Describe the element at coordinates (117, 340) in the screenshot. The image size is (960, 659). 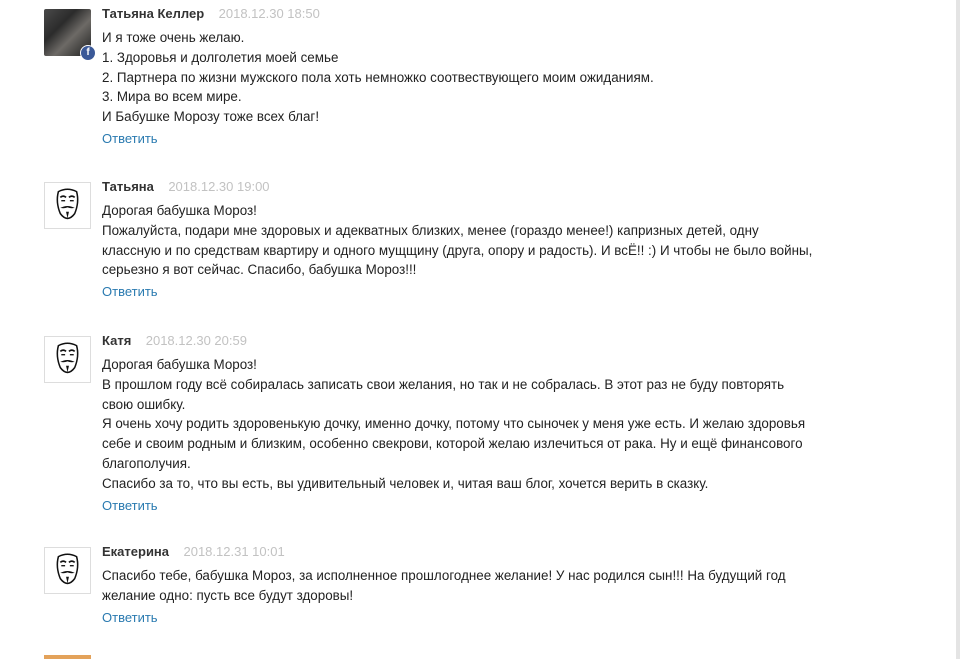
I see `comment-author: Катя` at that location.